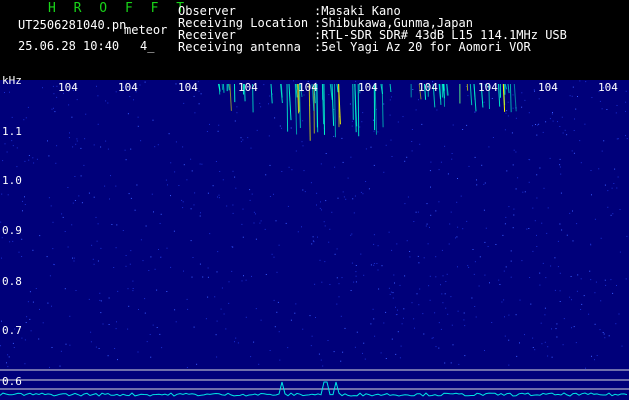 Image resolution: width=629 pixels, height=400 pixels. What do you see at coordinates (72, 25) in the screenshot?
I see `file-name: UT2506281040.pn` at bounding box center [72, 25].